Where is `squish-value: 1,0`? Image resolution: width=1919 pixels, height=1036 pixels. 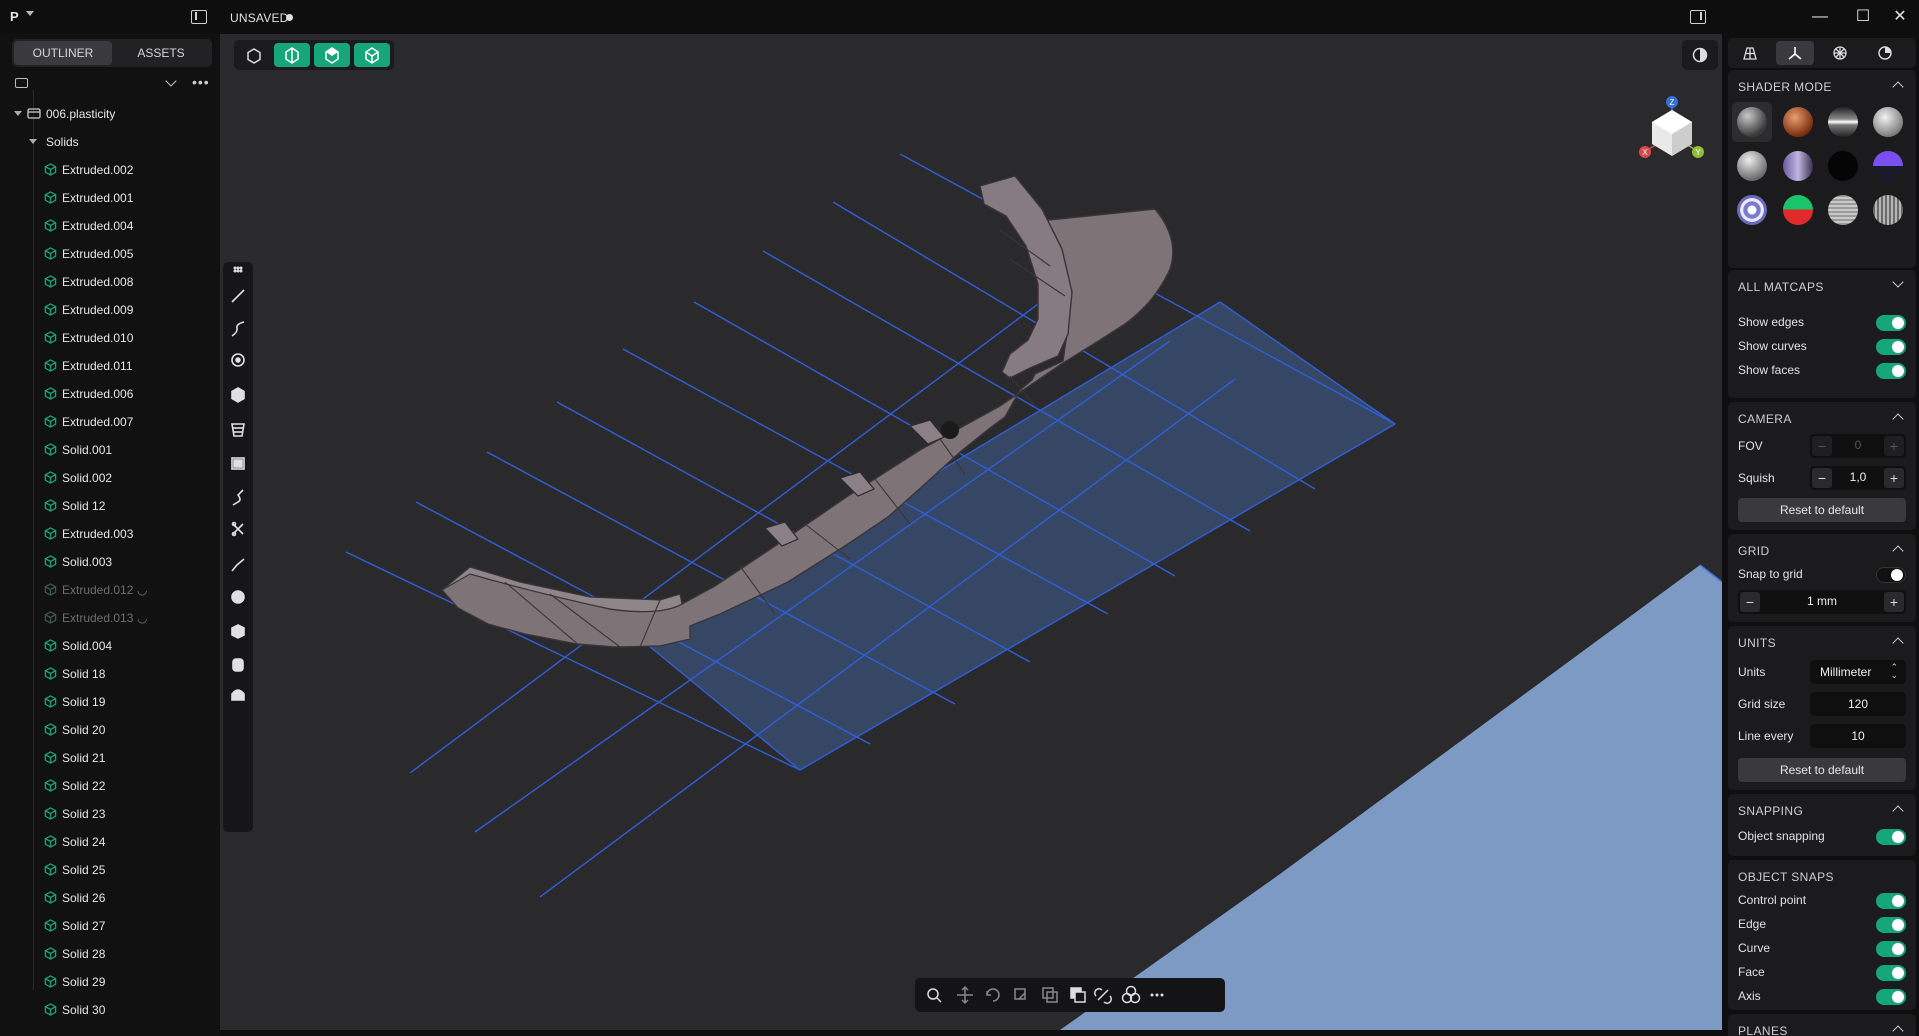
squish-value: 1,0 is located at coordinates (1858, 477).